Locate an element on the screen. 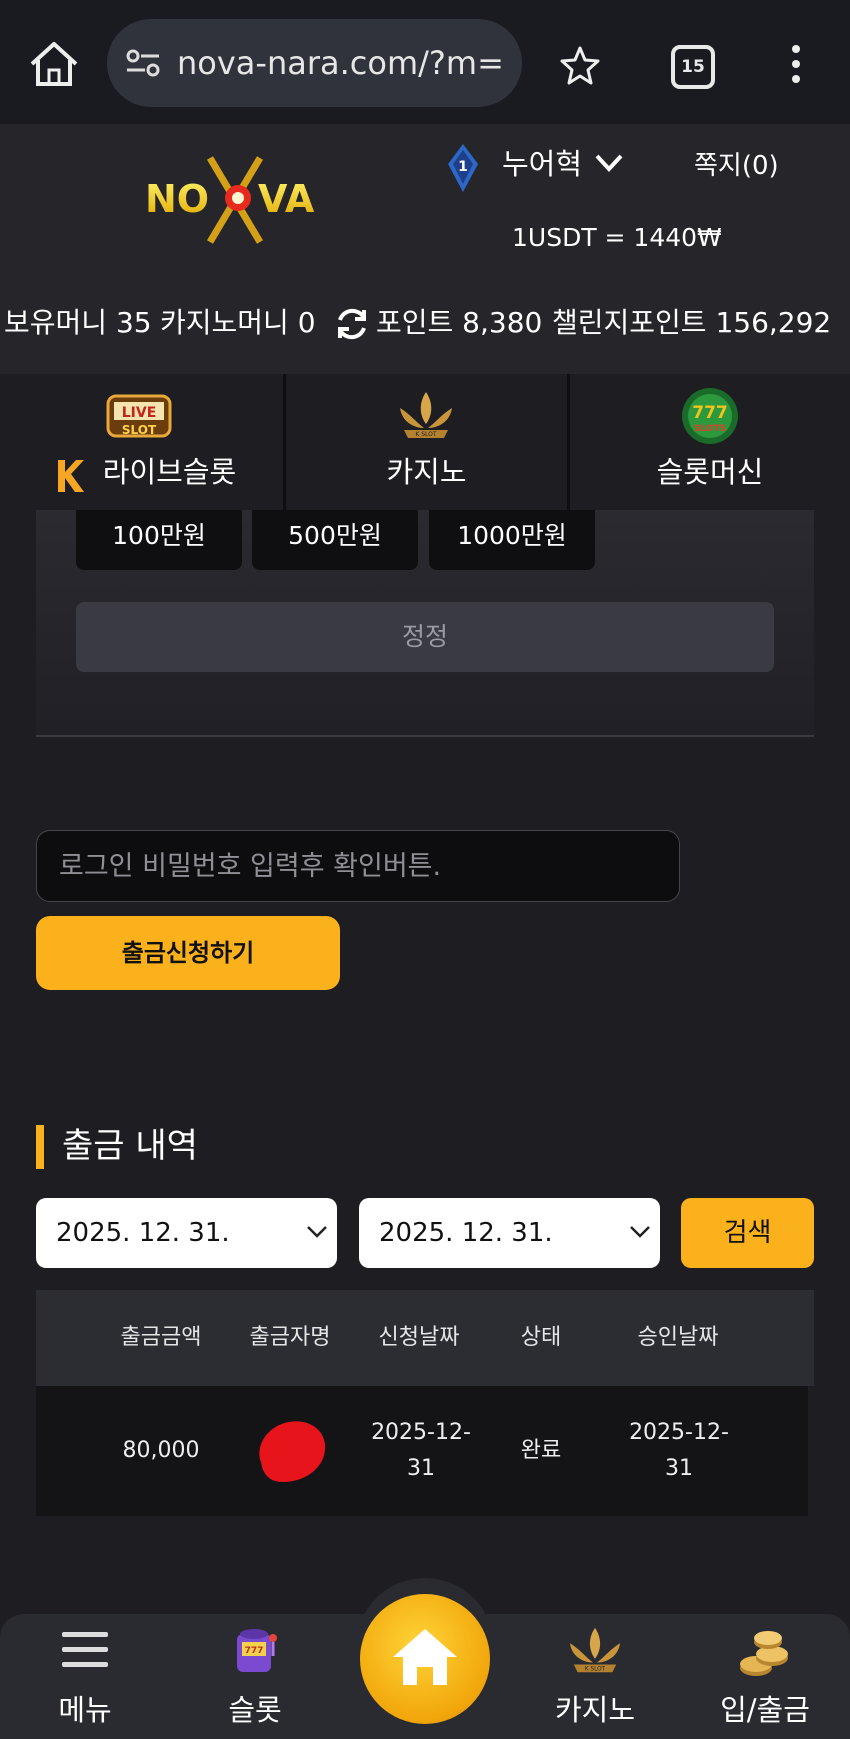  svg-text: VA is located at coordinates (286, 199).